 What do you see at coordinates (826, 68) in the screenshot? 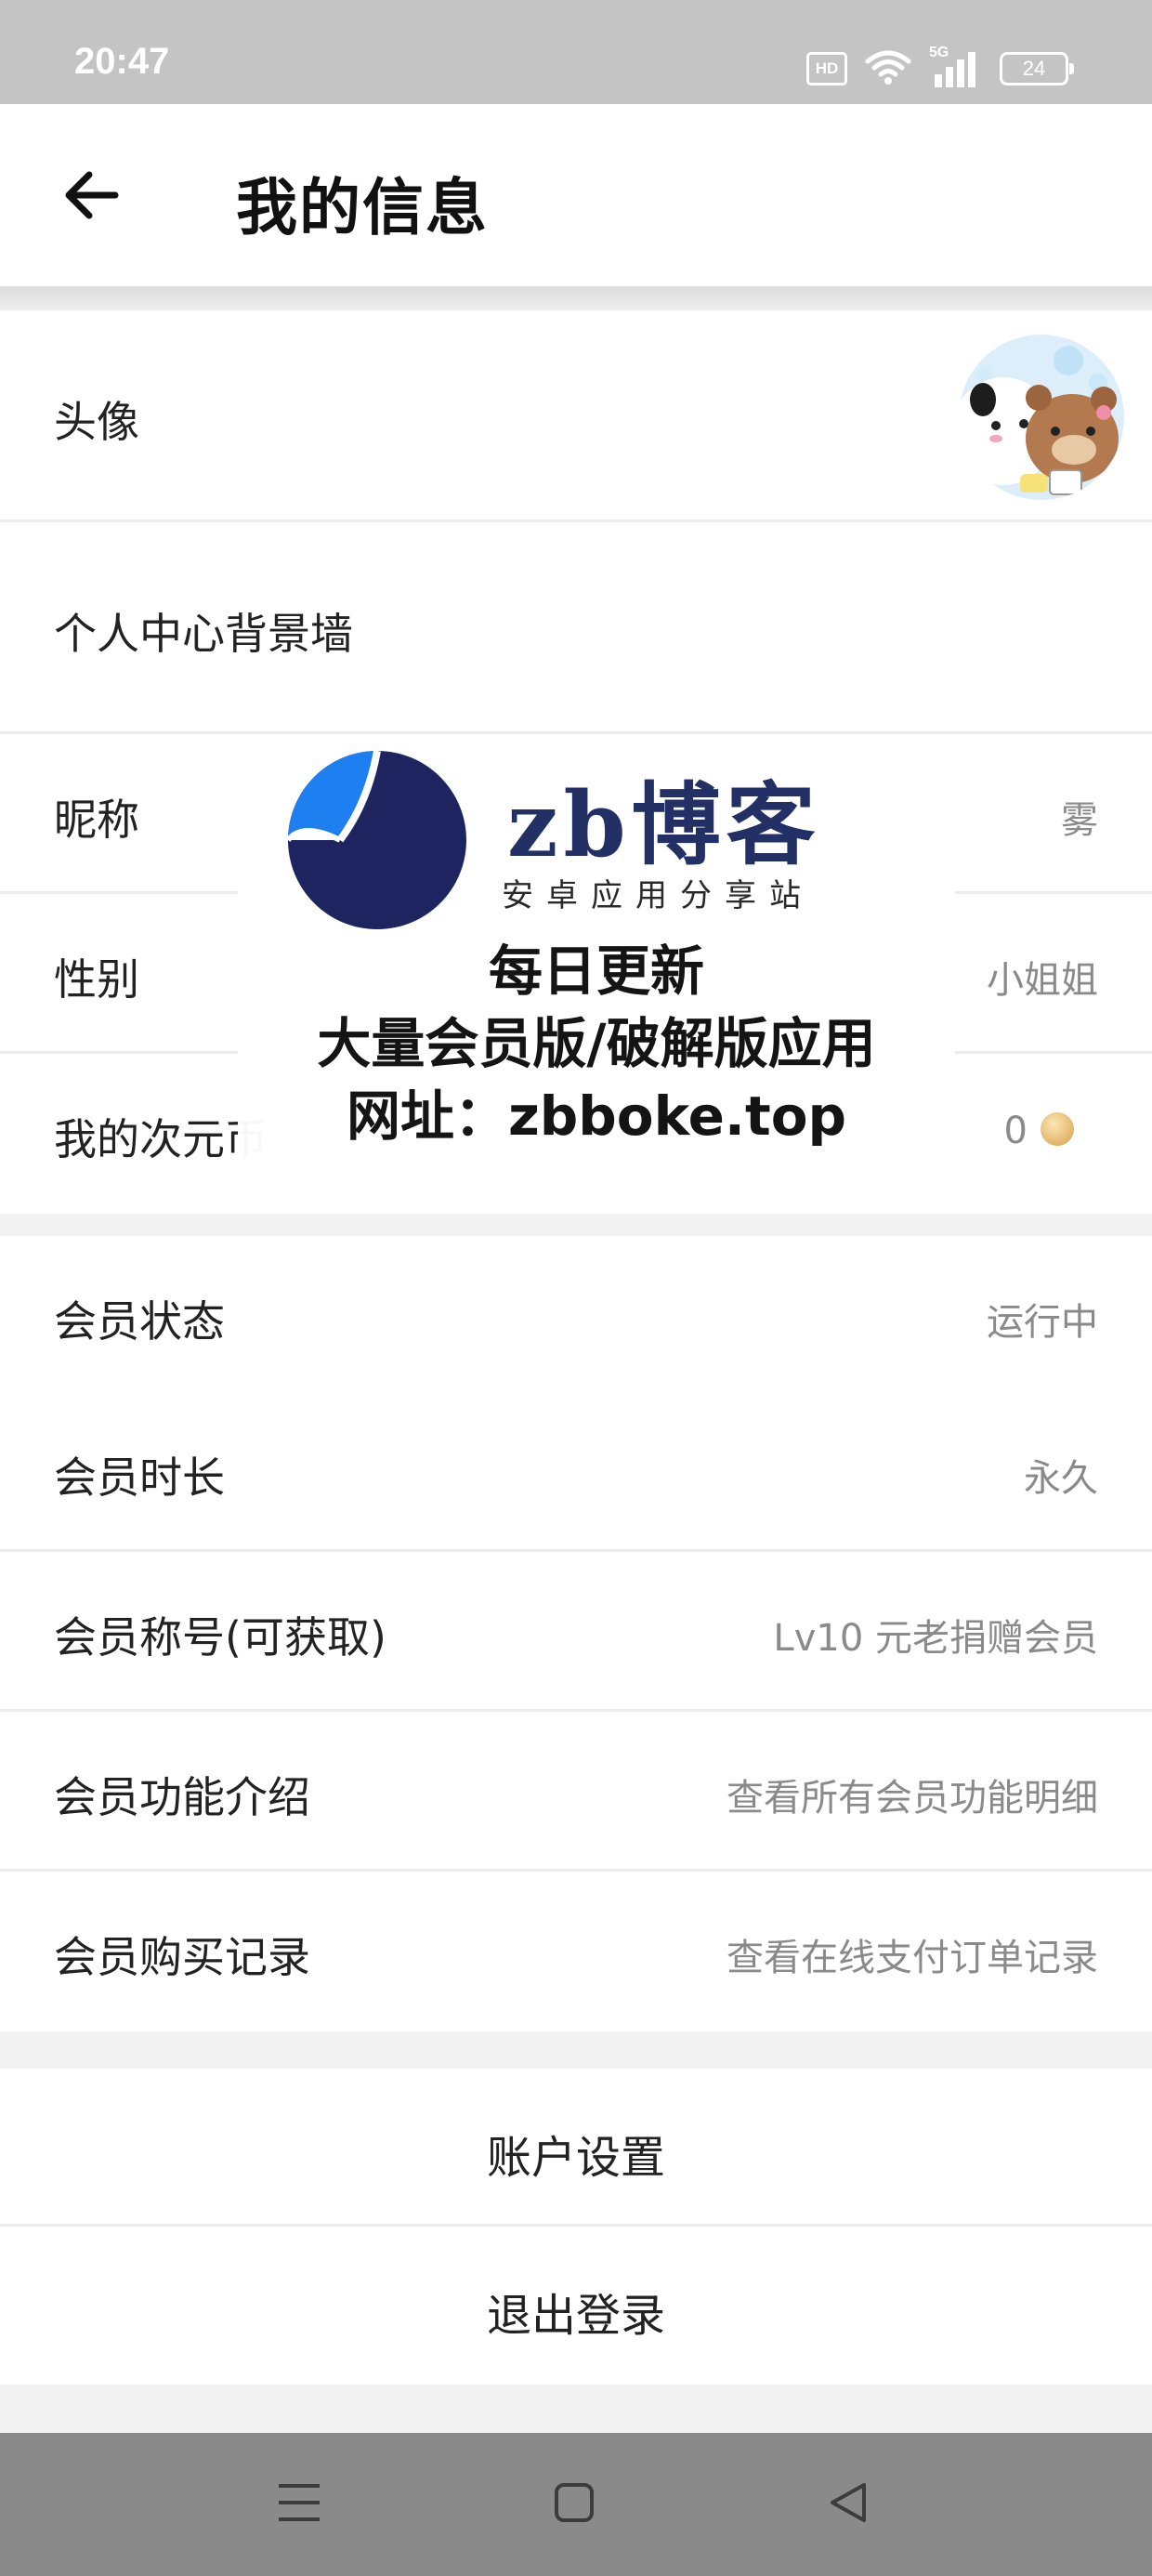
I see `hd-icon: HD` at bounding box center [826, 68].